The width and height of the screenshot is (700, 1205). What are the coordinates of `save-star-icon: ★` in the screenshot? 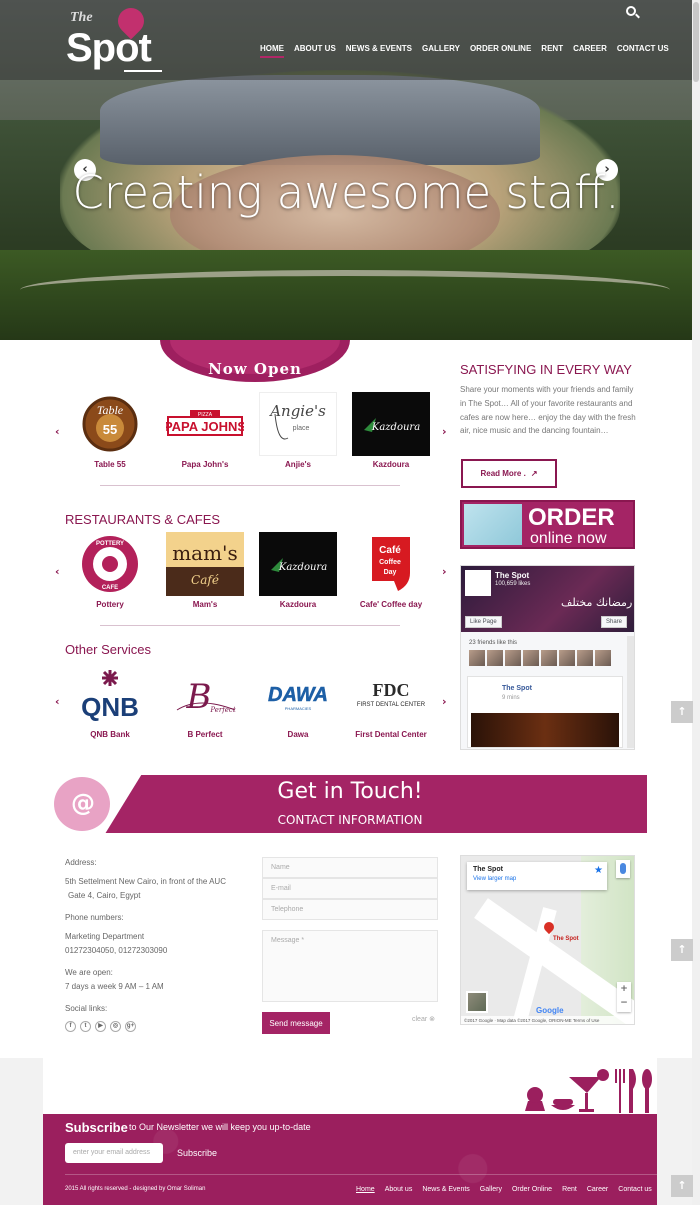 It's located at (598, 870).